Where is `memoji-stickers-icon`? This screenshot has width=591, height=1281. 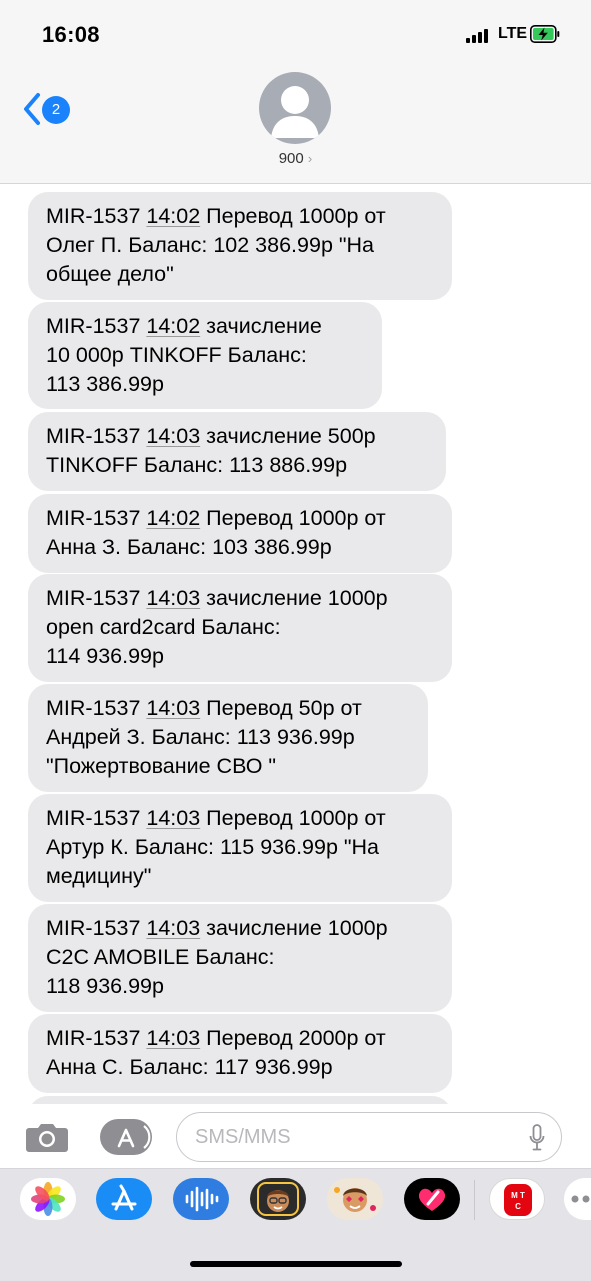
memoji-stickers-icon is located at coordinates (355, 1199).